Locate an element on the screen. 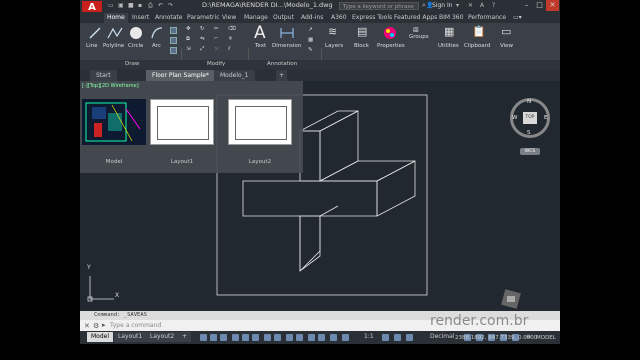 The image size is (640, 360). viewcube-south: S is located at coordinates (529, 133).